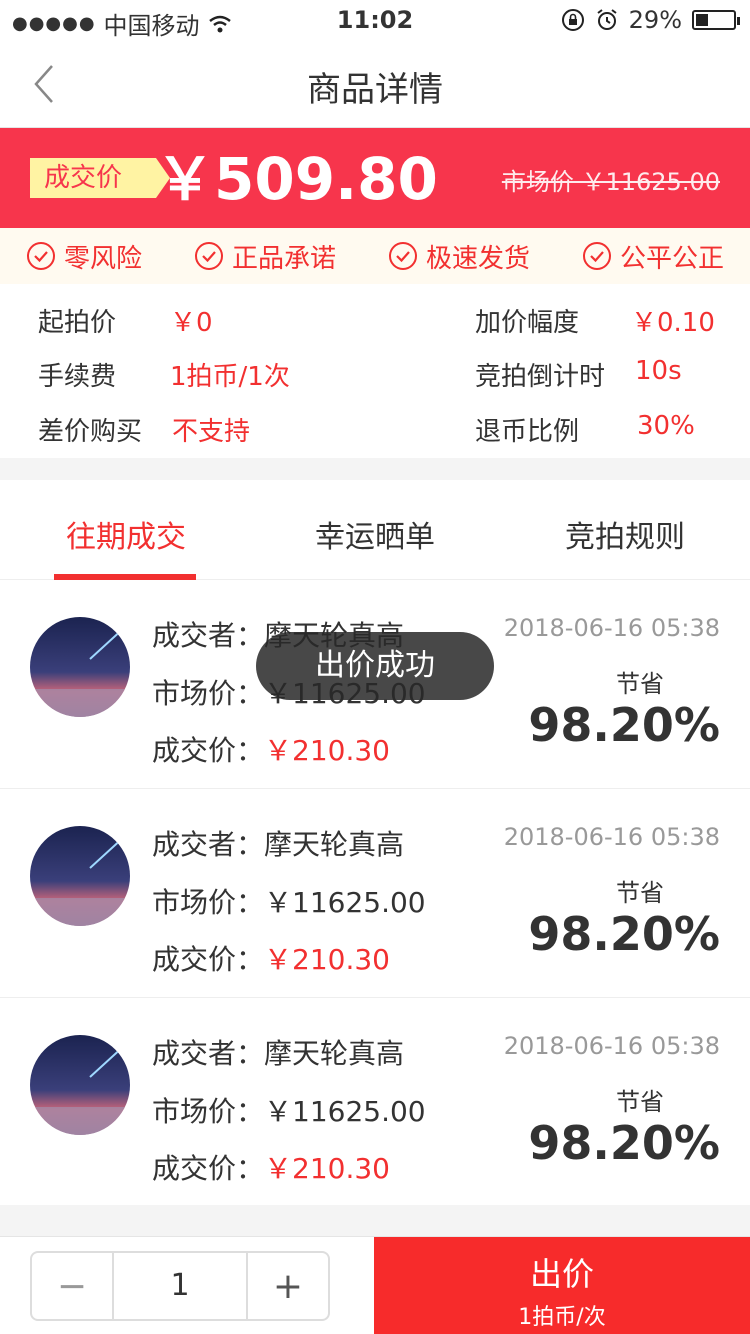  I want to click on tab-bar: 往期成交 幸运晒单 竞拍规则, so click(375, 530).